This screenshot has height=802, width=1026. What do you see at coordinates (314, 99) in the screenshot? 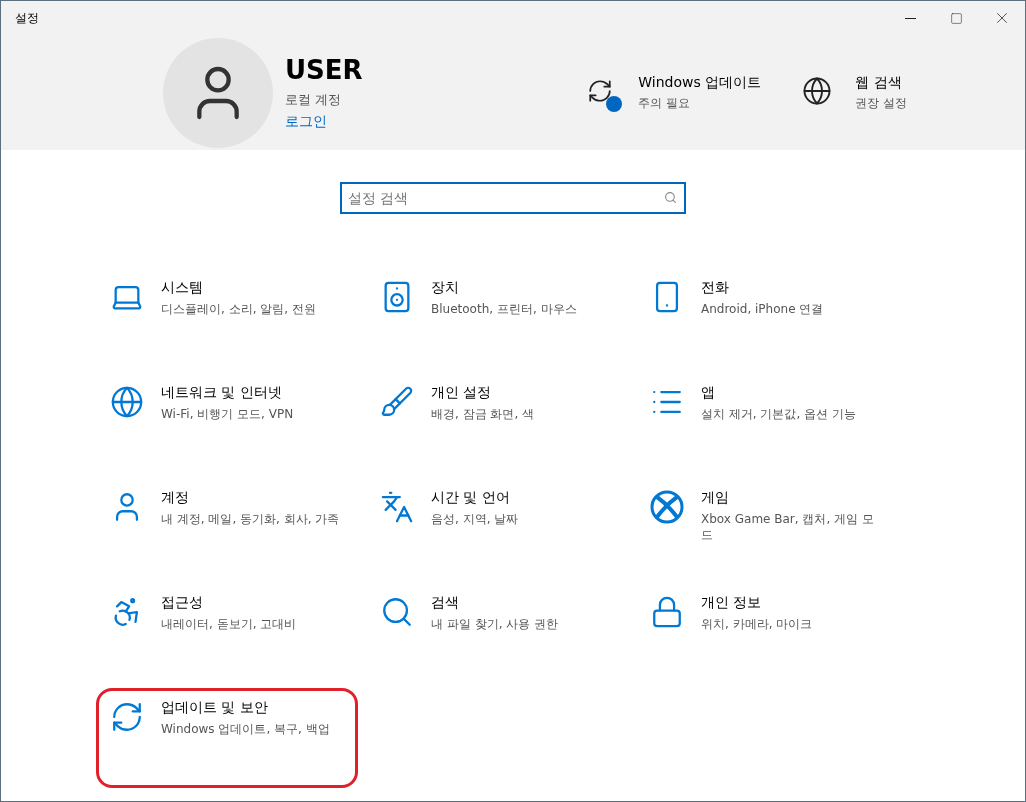
I see `account-type: 로컬 계정` at bounding box center [314, 99].